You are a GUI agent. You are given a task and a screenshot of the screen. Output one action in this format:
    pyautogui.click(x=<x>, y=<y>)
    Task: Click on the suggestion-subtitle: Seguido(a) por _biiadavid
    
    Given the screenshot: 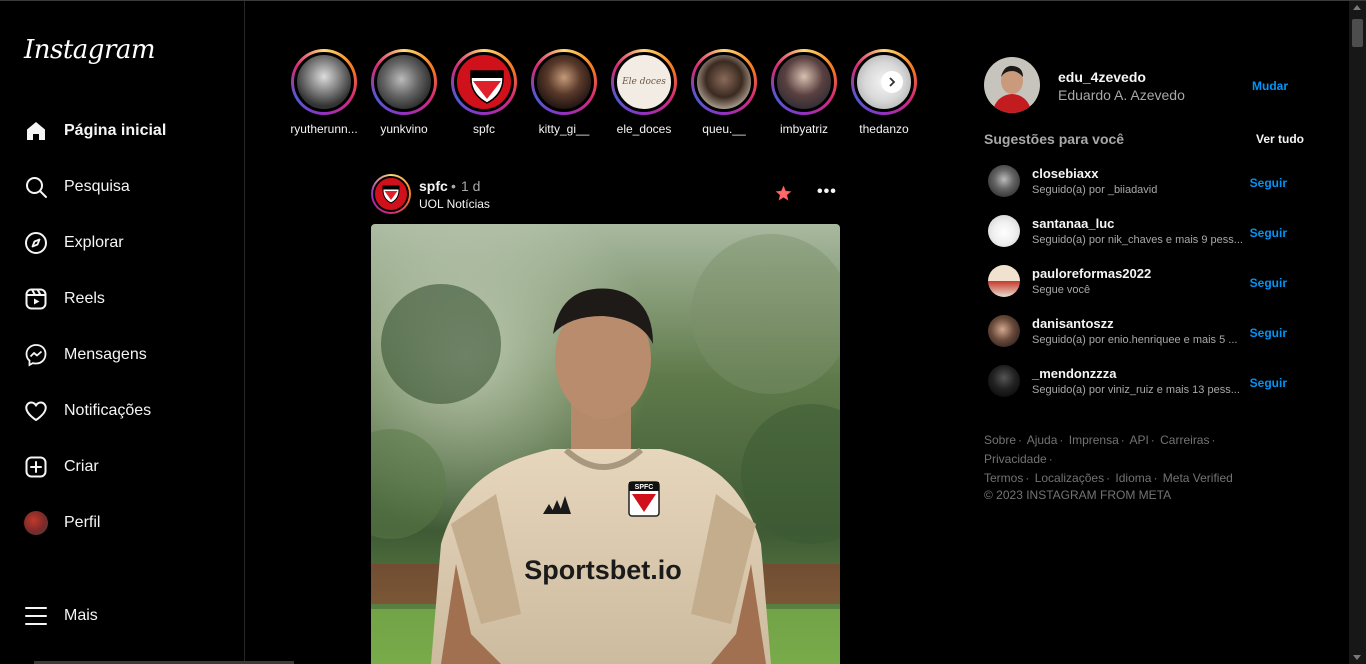 What is the action you would take?
    pyautogui.click(x=1095, y=190)
    